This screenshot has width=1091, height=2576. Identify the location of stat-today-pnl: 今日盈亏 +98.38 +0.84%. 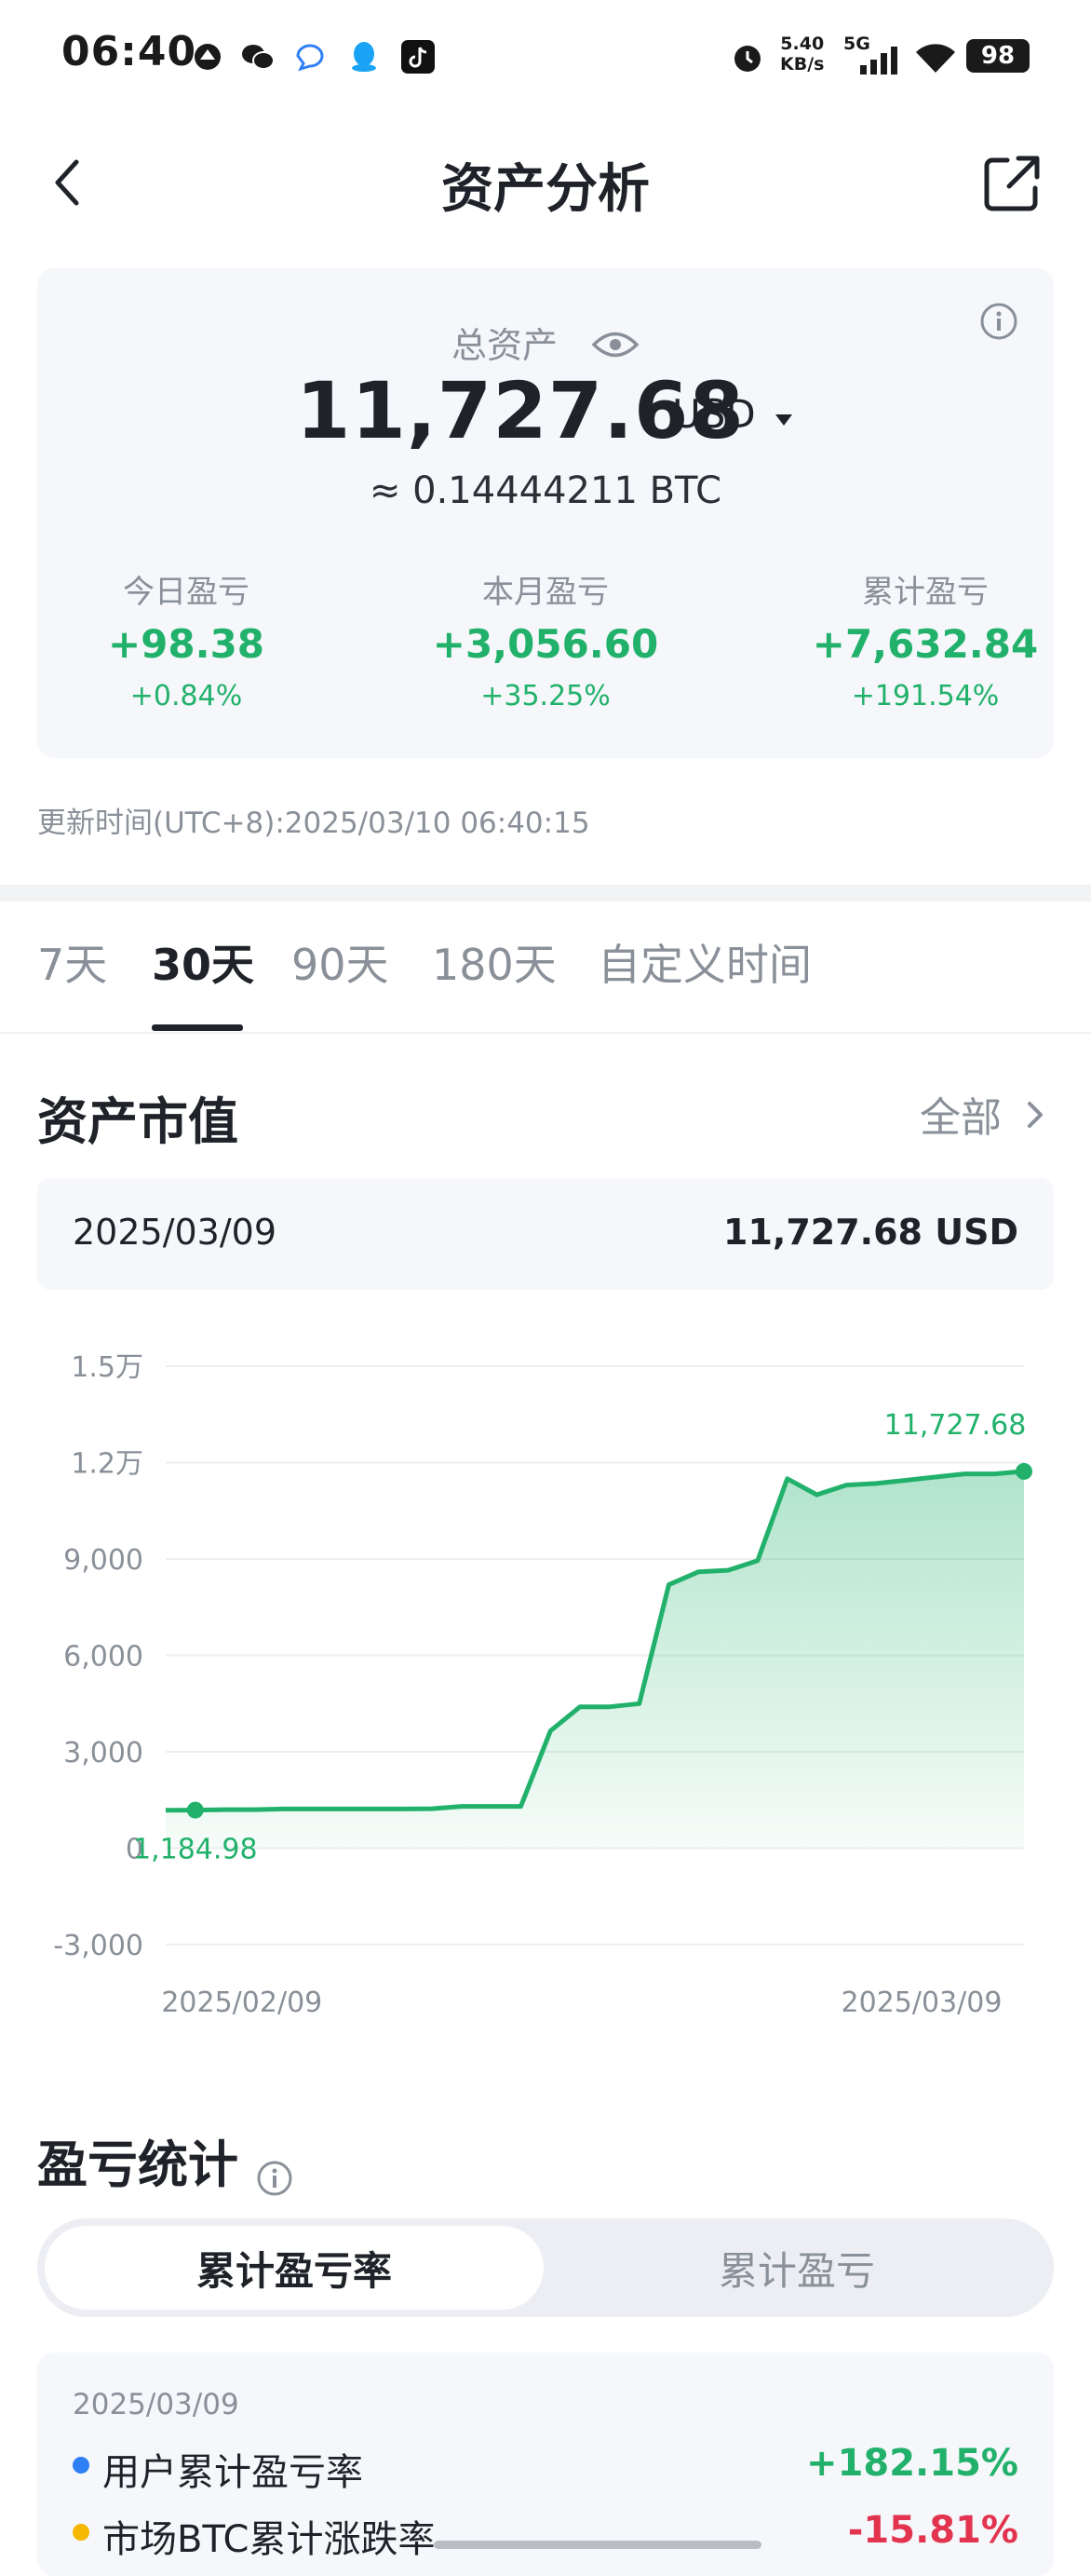
(186, 639).